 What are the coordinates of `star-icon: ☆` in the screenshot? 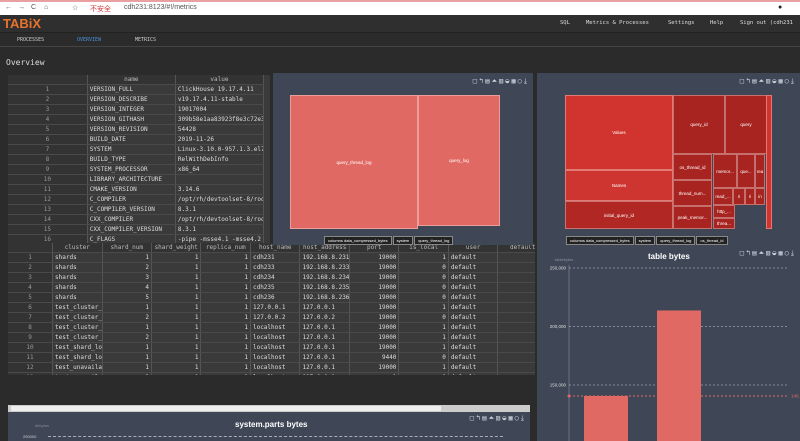 It's located at (75, 8).